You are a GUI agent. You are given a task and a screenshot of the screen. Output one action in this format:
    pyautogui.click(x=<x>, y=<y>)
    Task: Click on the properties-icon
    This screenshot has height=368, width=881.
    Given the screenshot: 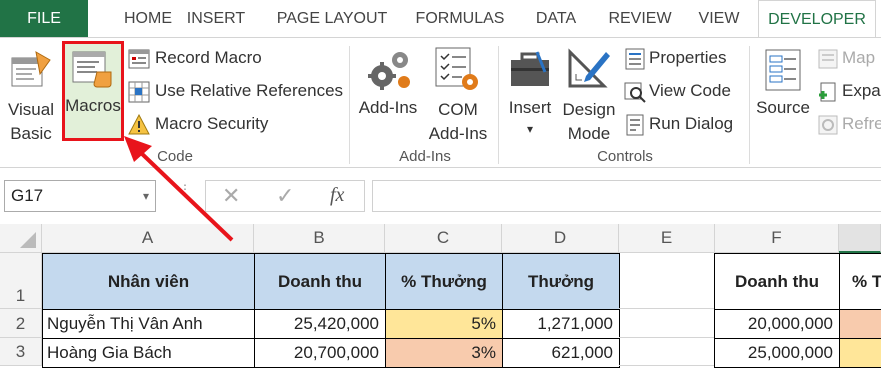 What is the action you would take?
    pyautogui.click(x=635, y=59)
    